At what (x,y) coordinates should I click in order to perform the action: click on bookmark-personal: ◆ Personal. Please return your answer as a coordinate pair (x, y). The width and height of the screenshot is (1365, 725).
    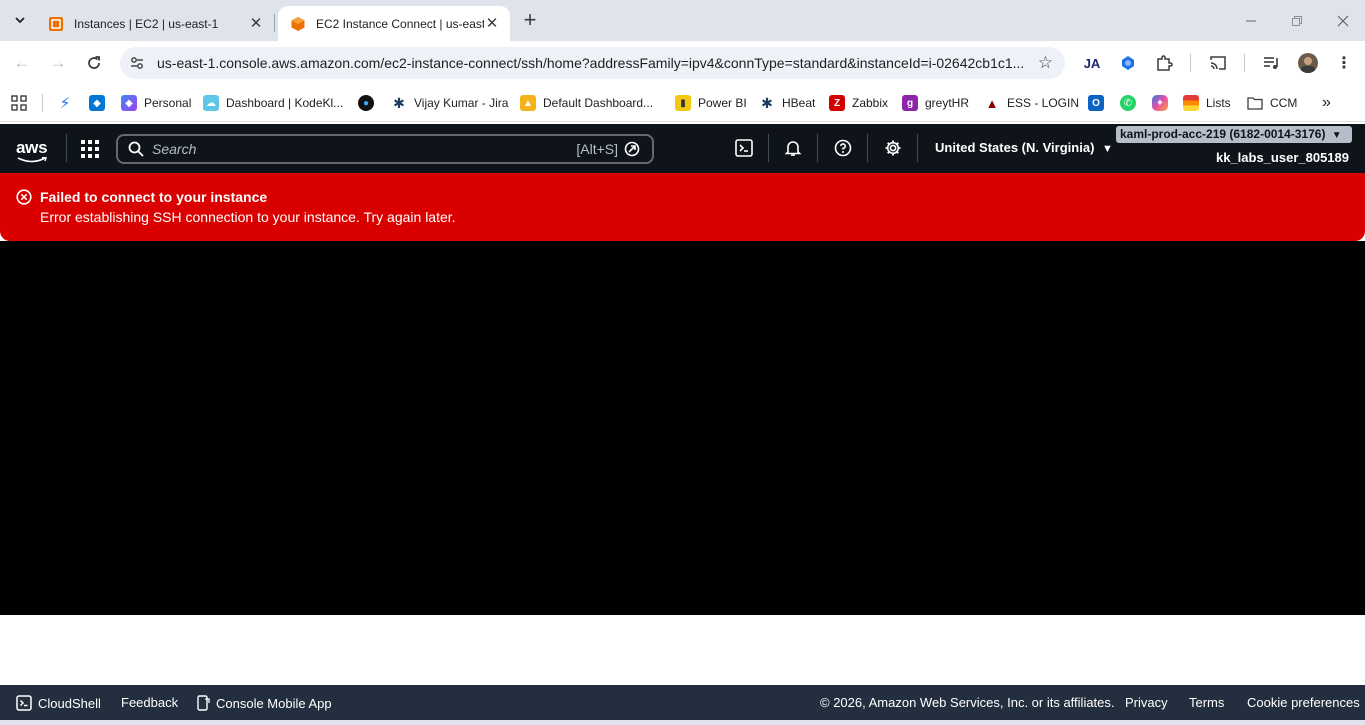
    Looking at the image, I should click on (156, 103).